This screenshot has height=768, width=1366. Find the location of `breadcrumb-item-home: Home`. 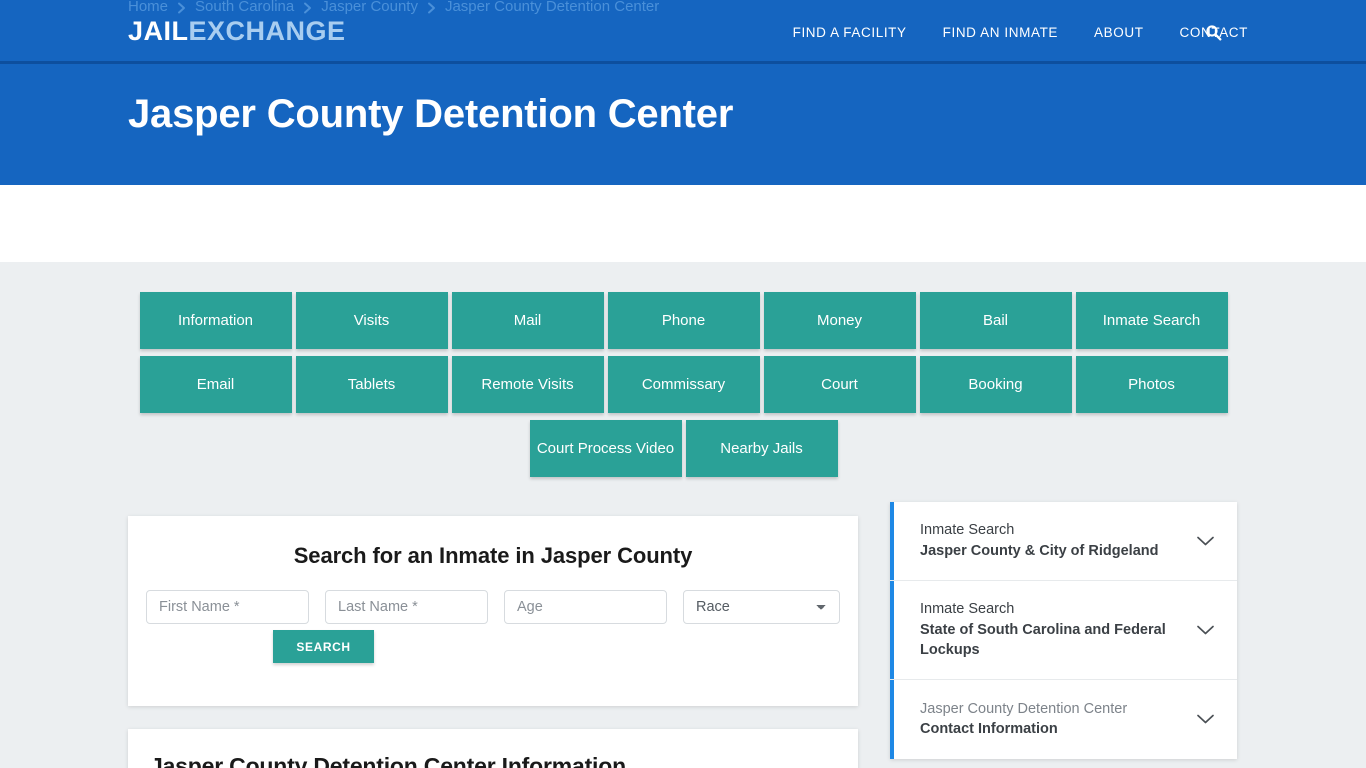

breadcrumb-item-home: Home is located at coordinates (148, 7).